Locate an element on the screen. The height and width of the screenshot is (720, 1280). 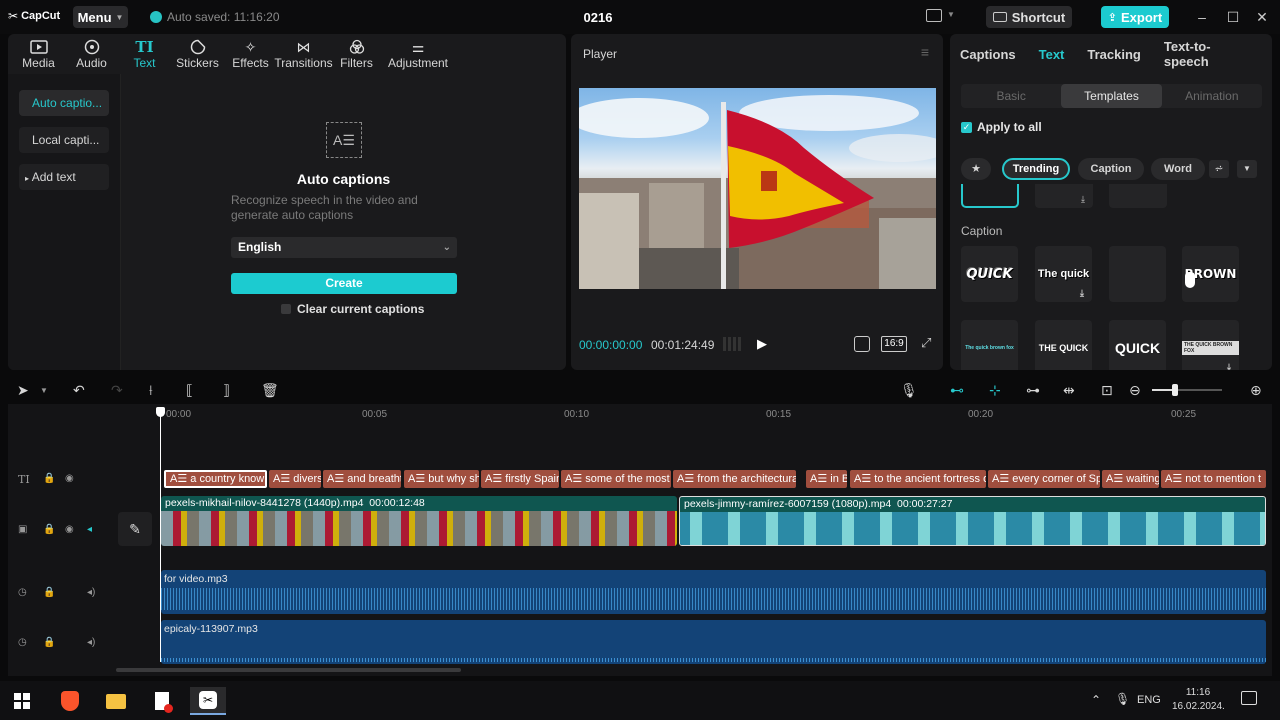
tab-text-to-speech: Text-to-speech is located at coordinates (1206, 54).